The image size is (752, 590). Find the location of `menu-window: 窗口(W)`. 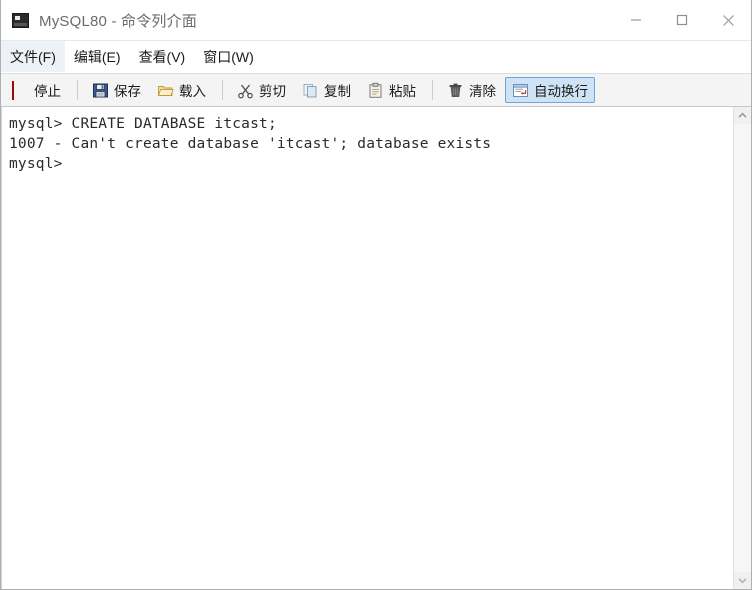

menu-window: 窗口(W) is located at coordinates (228, 56).